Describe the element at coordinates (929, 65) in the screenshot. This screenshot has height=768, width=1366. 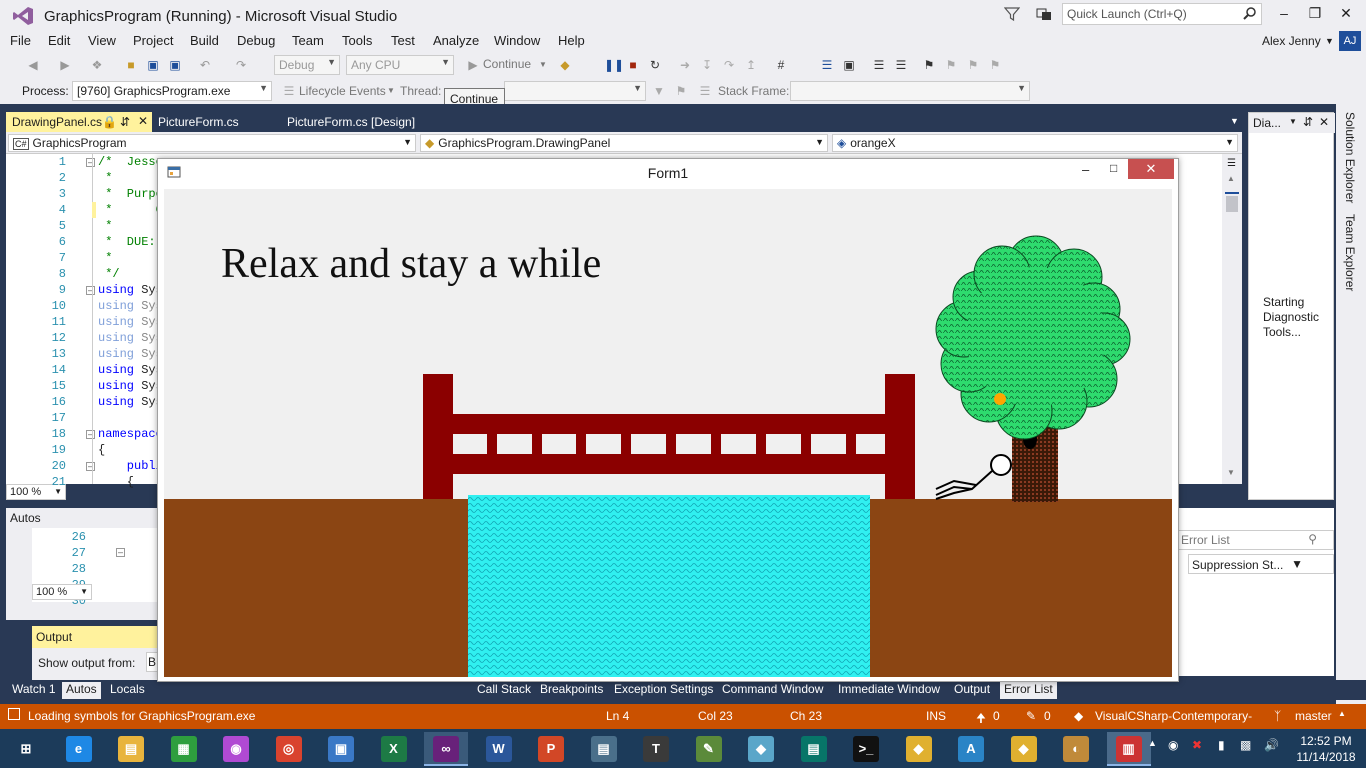
I see `bookmark-icon: ⚑` at that location.